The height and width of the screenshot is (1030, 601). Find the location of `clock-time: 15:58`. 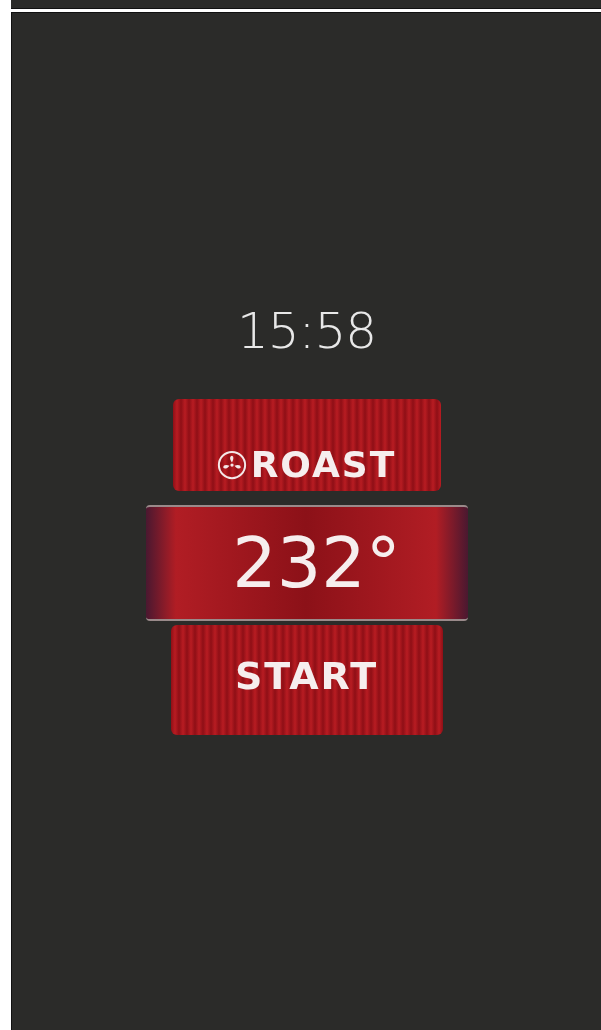

clock-time: 15:58 is located at coordinates (306, 331).